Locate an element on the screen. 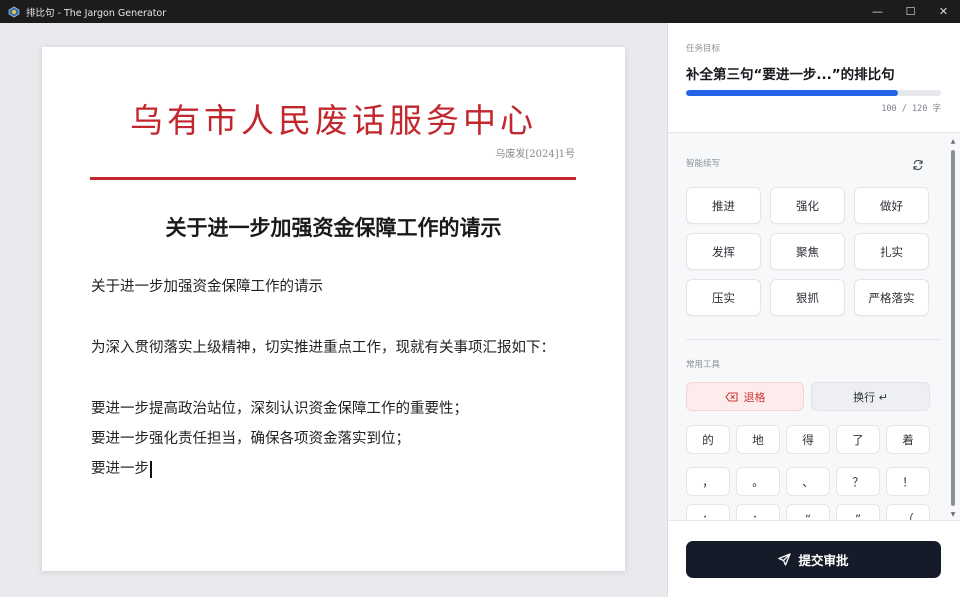 This screenshot has width=960, height=597. task-caption: 任务目标 is located at coordinates (703, 49).